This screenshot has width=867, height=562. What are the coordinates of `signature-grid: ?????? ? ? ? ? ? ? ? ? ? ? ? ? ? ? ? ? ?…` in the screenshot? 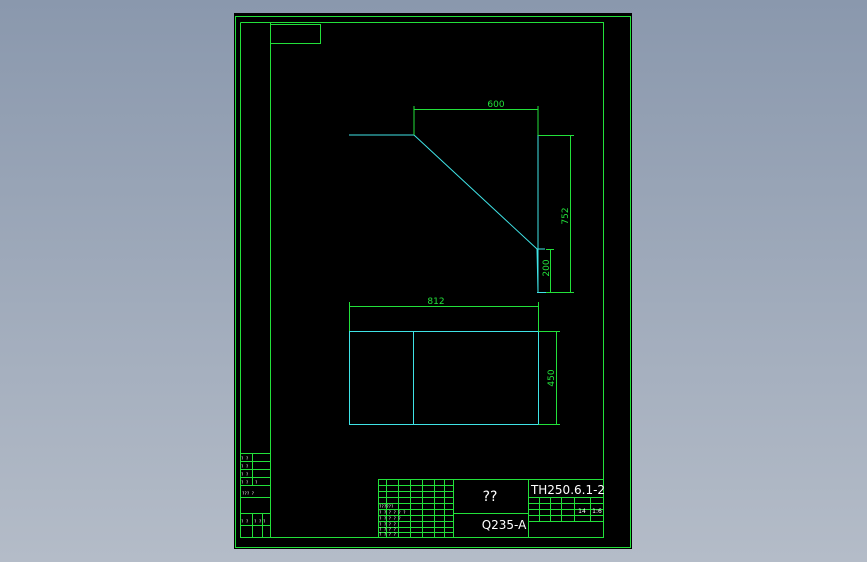 It's located at (416, 508).